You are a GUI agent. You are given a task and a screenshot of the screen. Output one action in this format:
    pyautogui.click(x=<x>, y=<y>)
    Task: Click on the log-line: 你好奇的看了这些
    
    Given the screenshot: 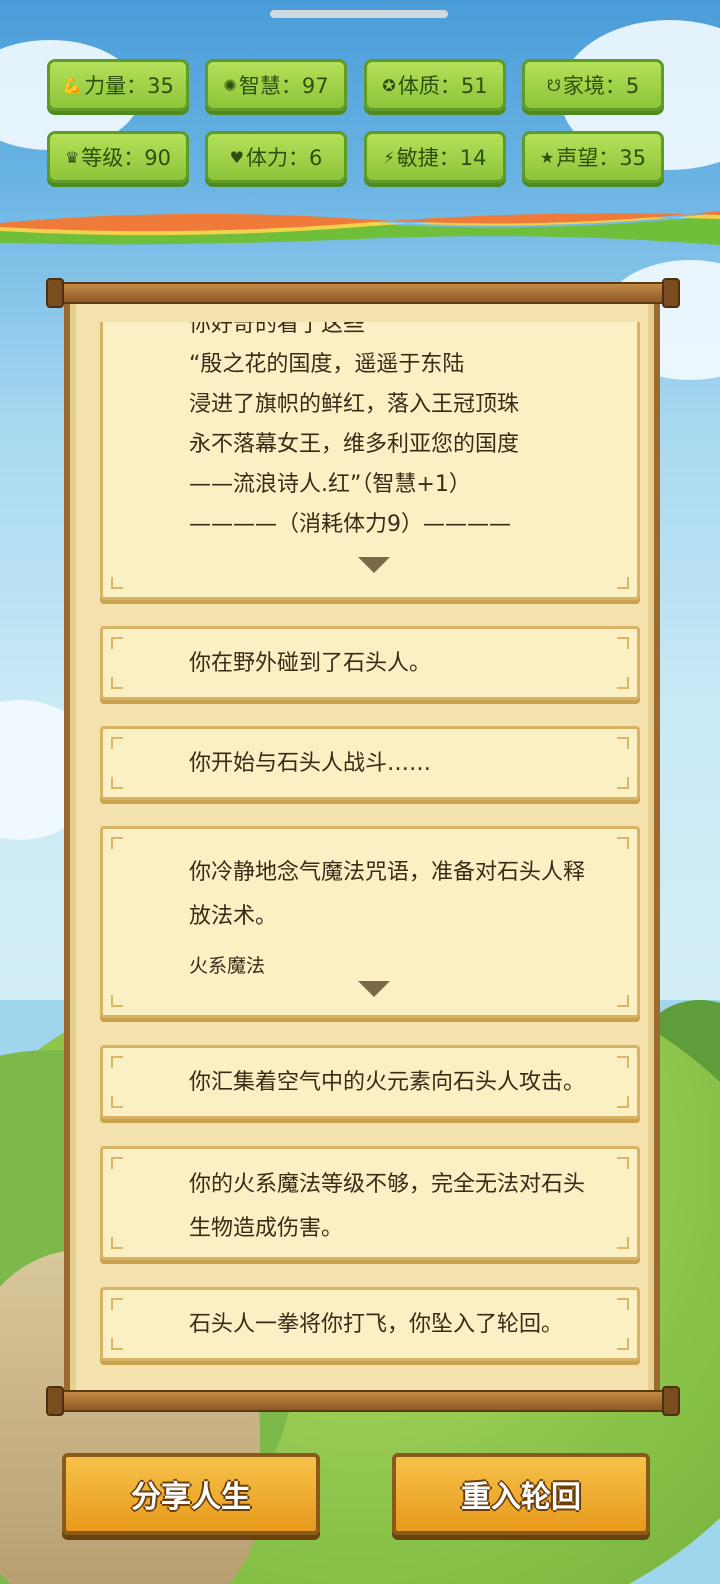 What is the action you would take?
    pyautogui.click(x=277, y=329)
    